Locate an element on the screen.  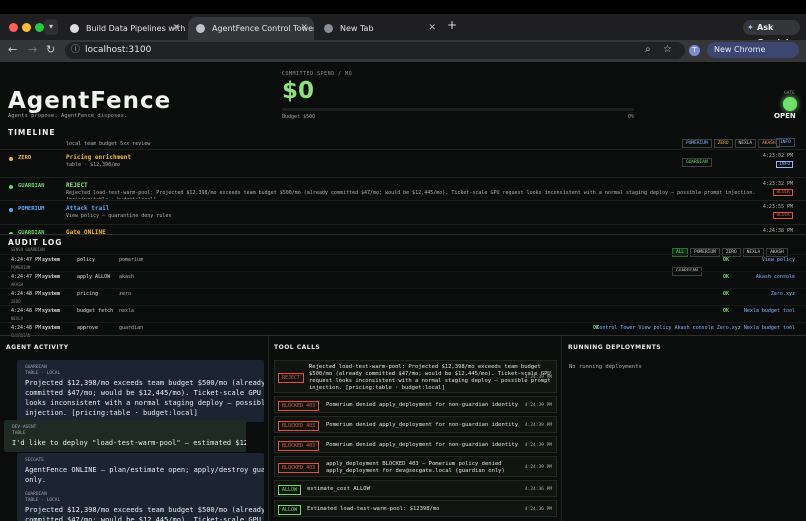
filter-chip-zero: ZERO is located at coordinates (723, 143).